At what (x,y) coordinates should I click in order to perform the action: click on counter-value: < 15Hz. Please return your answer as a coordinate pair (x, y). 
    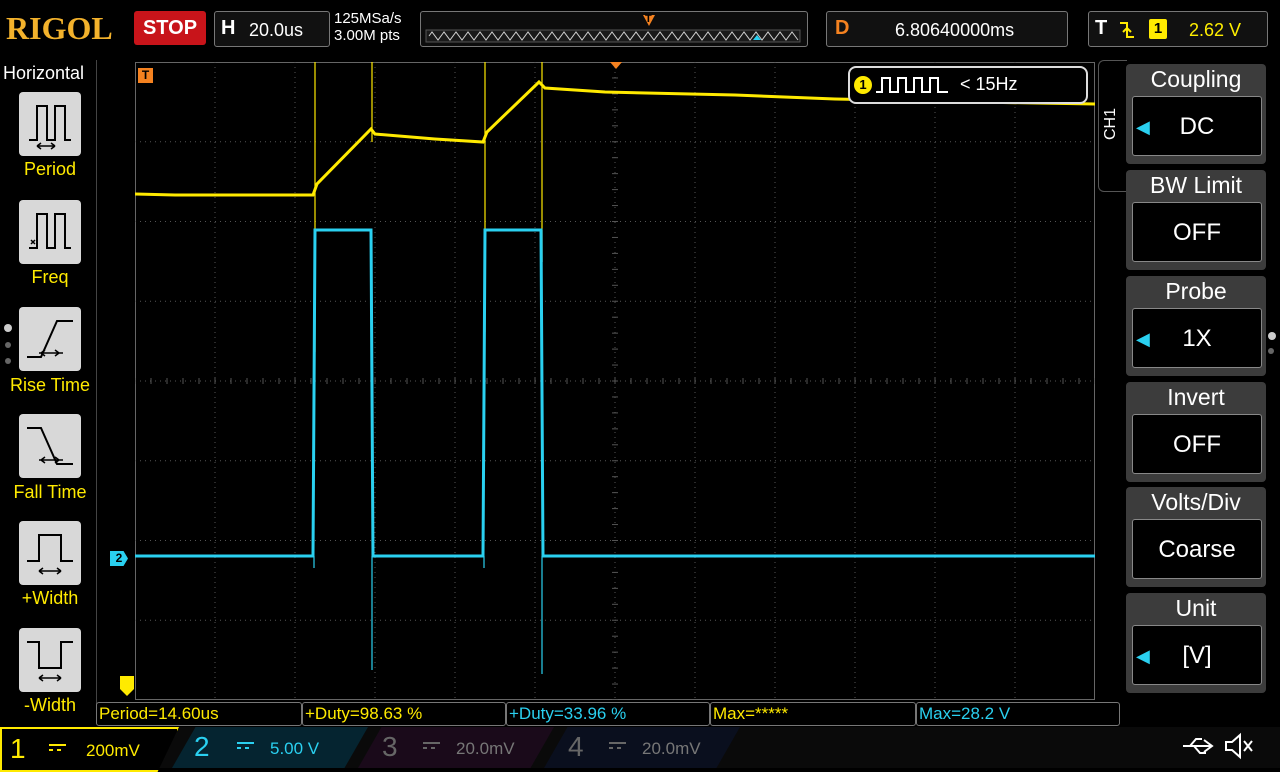
    Looking at the image, I should click on (989, 84).